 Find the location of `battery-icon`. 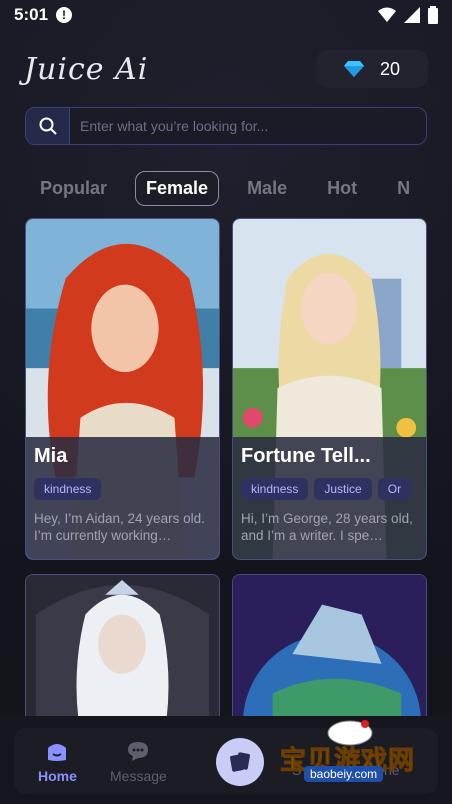

battery-icon is located at coordinates (433, 15).